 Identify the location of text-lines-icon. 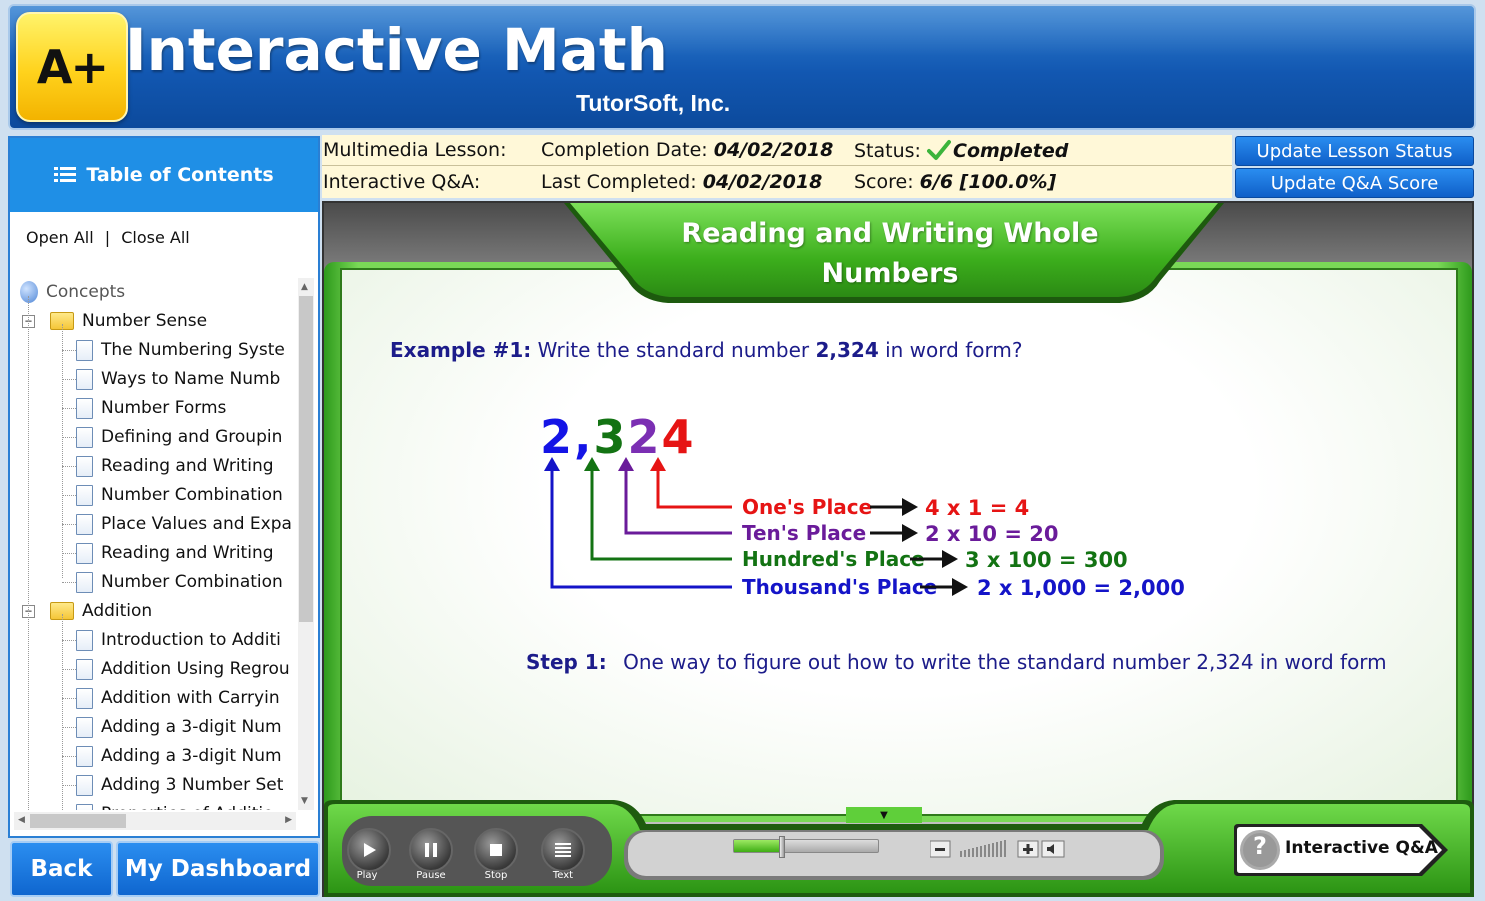
(563, 850).